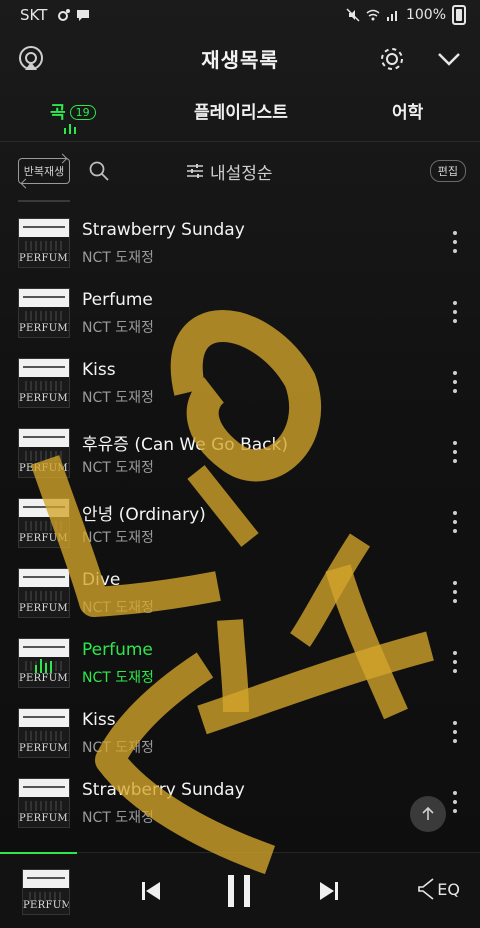 The width and height of the screenshot is (480, 928). I want to click on mini-player: PERFUME EQ, so click(240, 890).